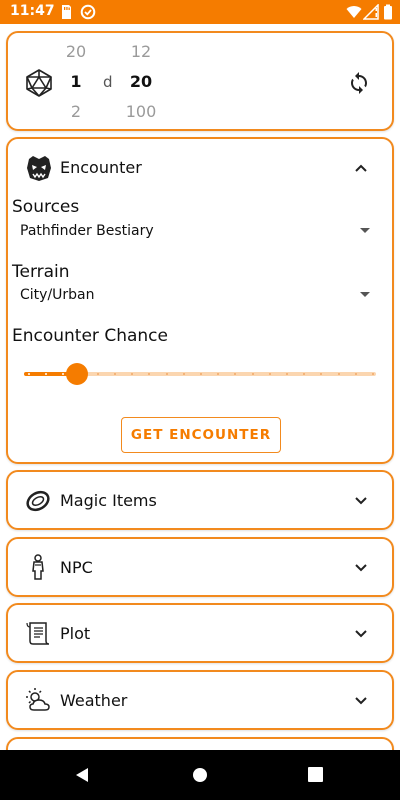  What do you see at coordinates (39, 83) in the screenshot?
I see `d20-dice-icon` at bounding box center [39, 83].